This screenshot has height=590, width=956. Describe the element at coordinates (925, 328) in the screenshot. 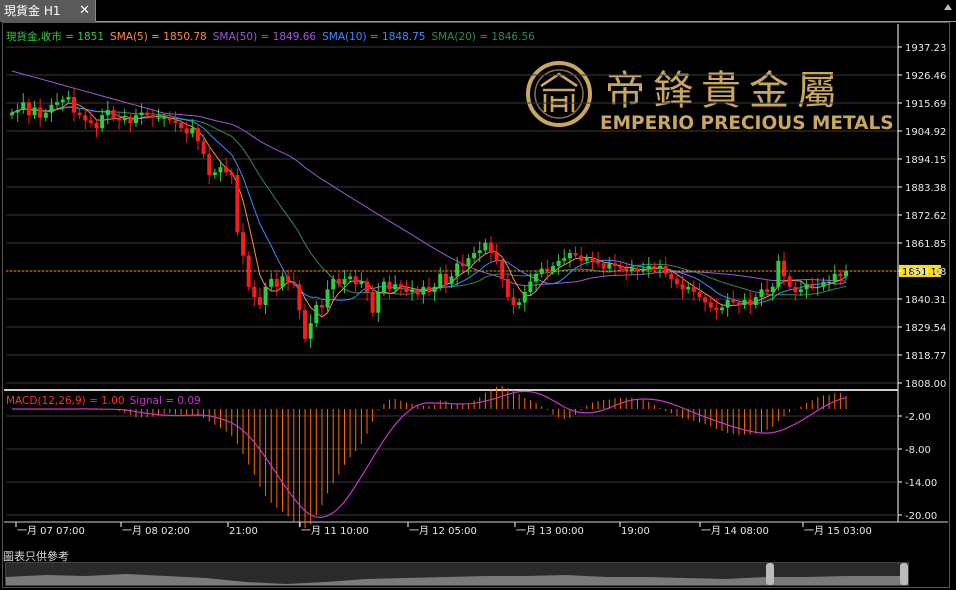

I see `y-tick-label: 1829.54` at that location.